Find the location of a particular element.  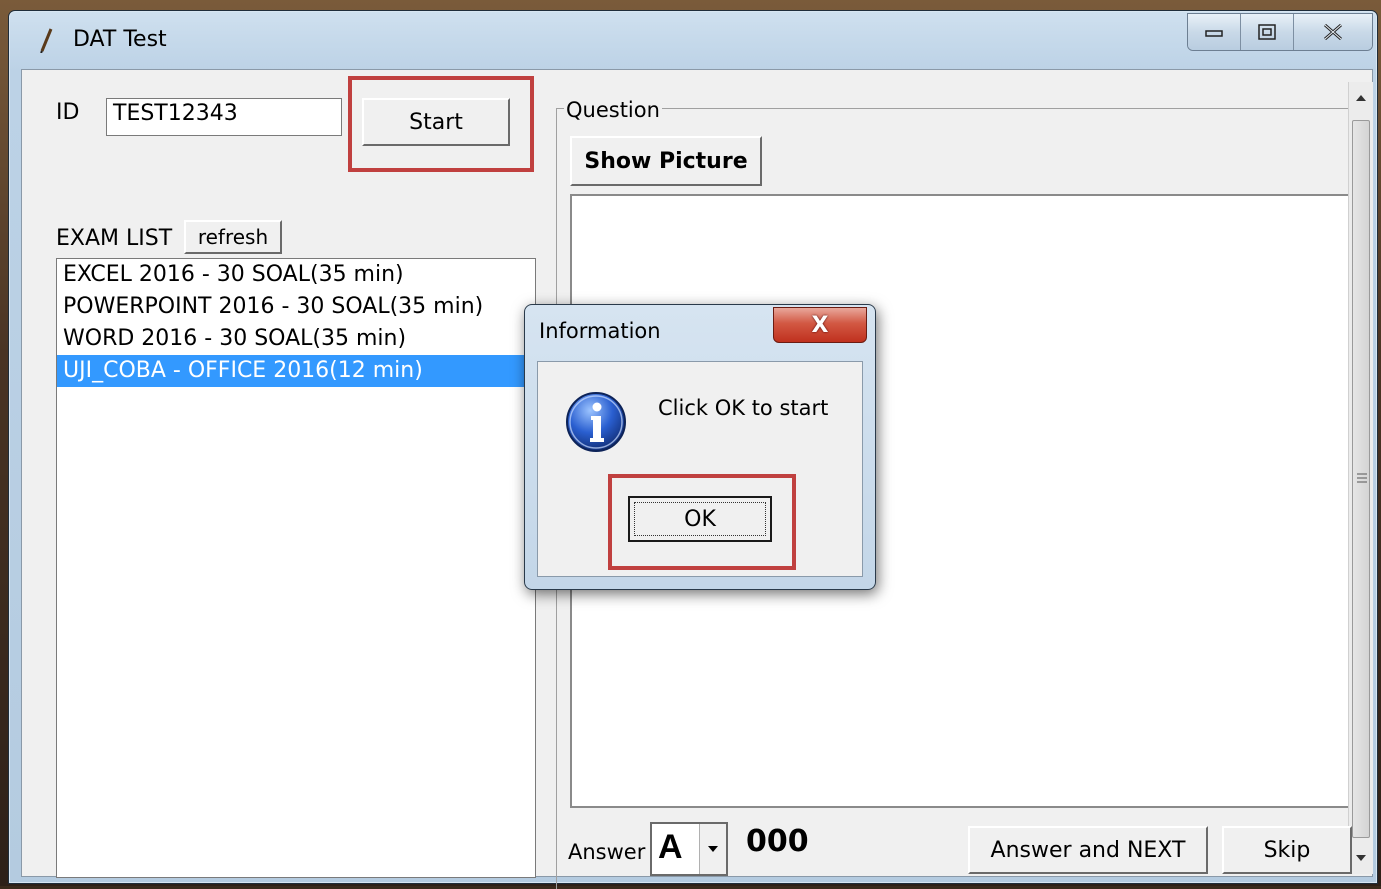

maximize-button is located at coordinates (1267, 32).